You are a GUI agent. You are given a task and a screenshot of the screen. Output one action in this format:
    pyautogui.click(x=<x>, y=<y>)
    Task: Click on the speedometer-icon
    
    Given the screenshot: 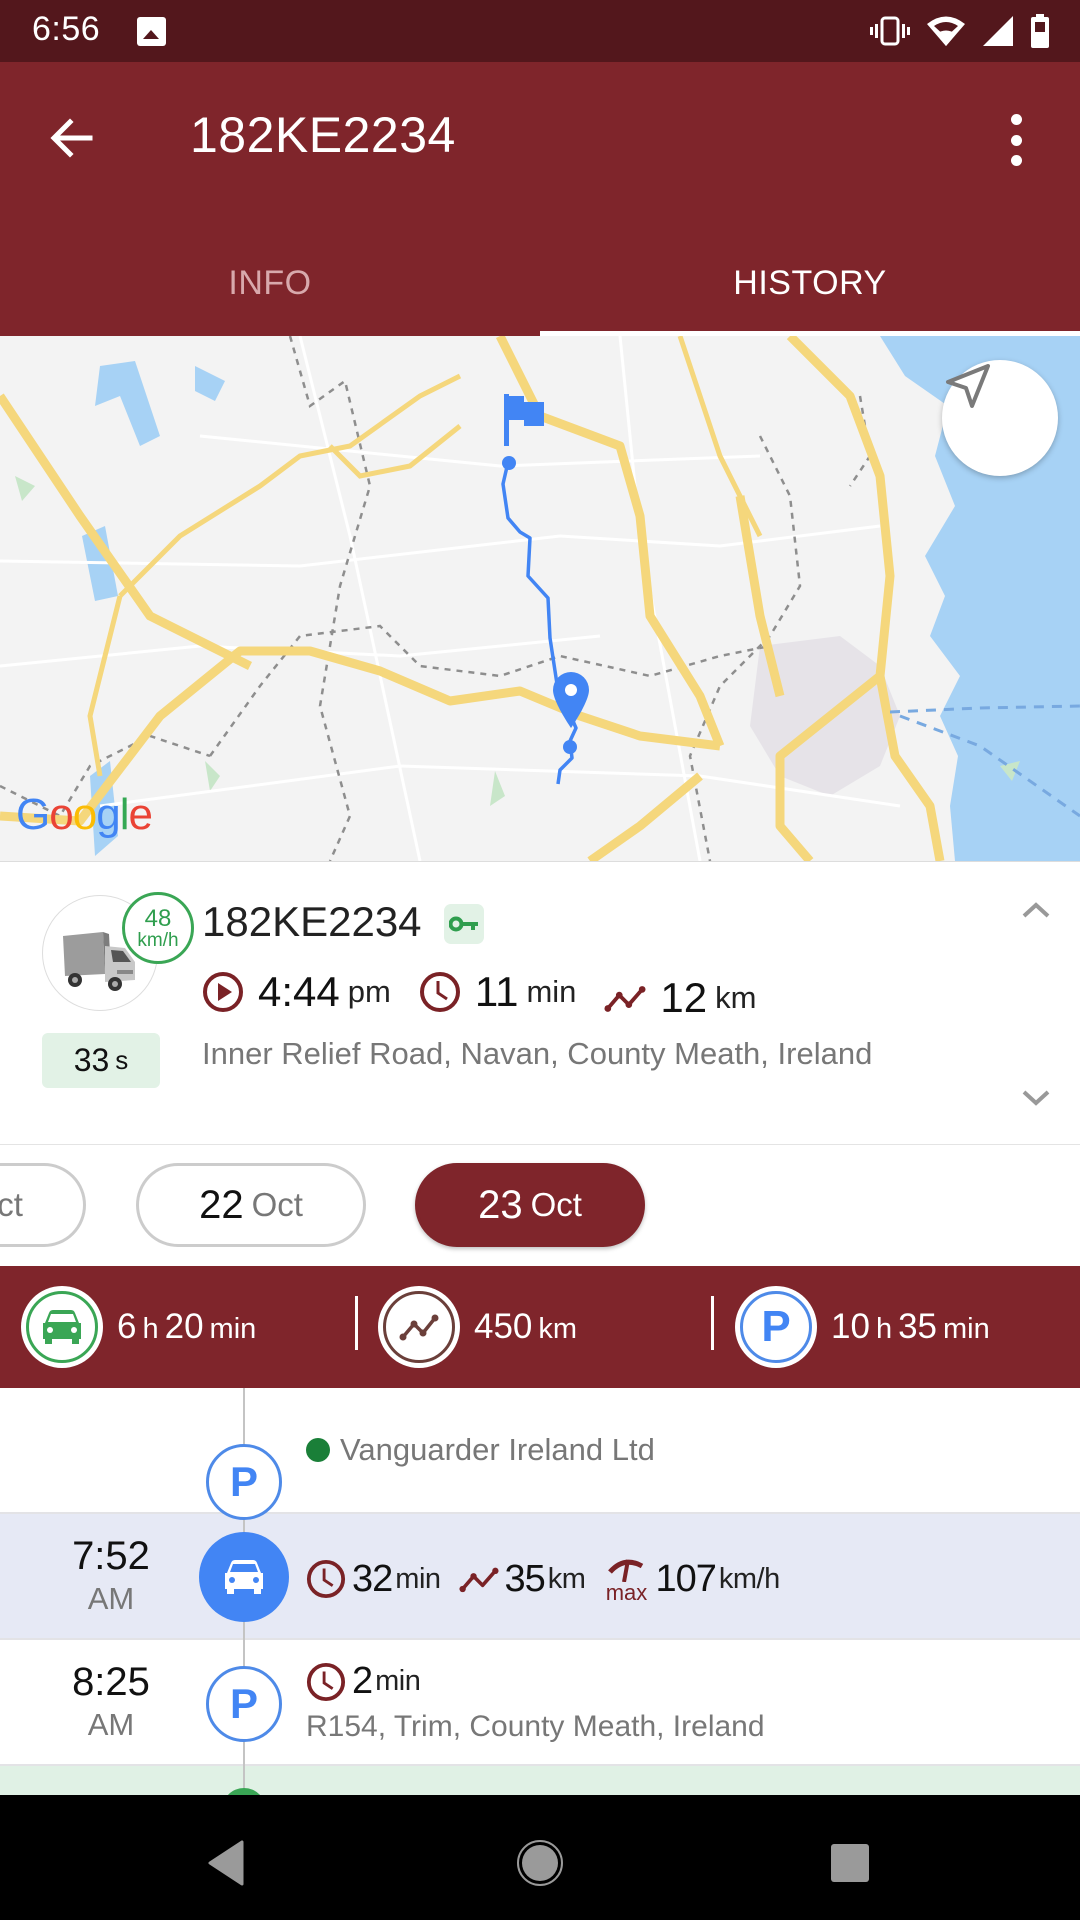 What is the action you would take?
    pyautogui.click(x=626, y=1570)
    